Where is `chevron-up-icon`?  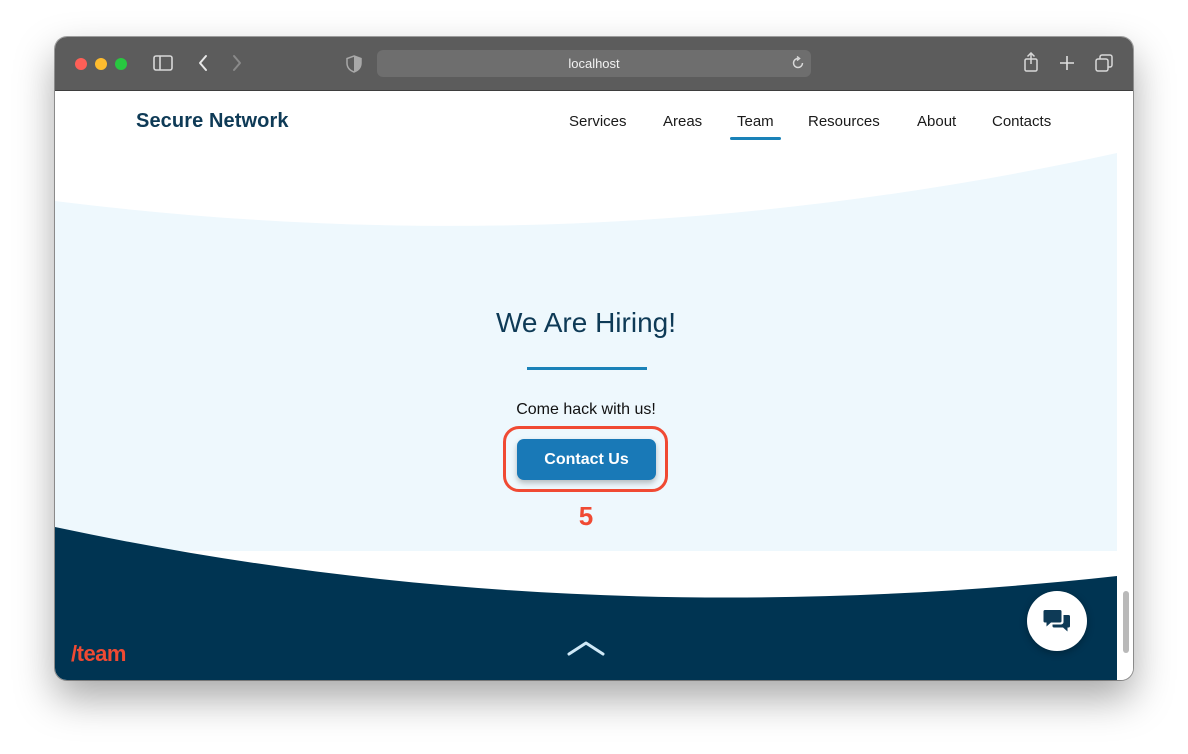 chevron-up-icon is located at coordinates (586, 650).